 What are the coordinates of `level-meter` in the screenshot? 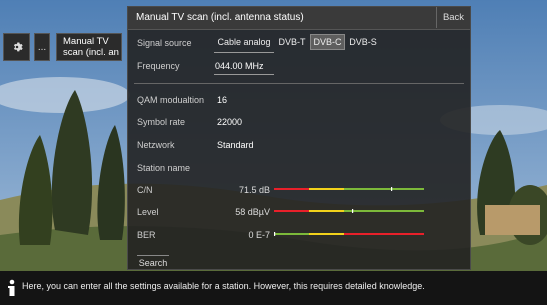 It's located at (349, 211).